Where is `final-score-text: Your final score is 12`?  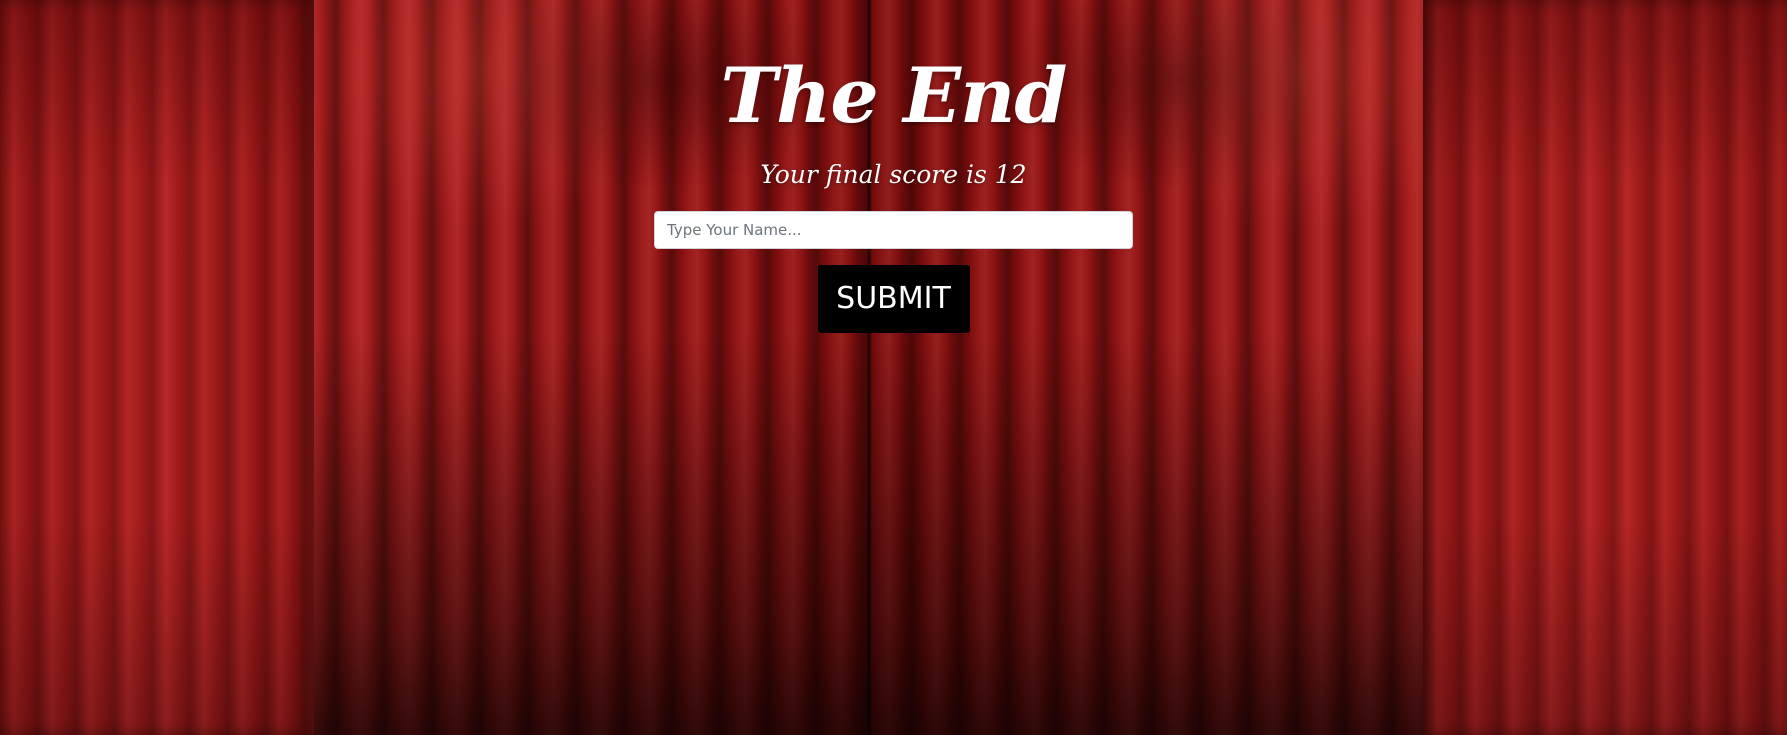 final-score-text: Your final score is 12 is located at coordinates (893, 174).